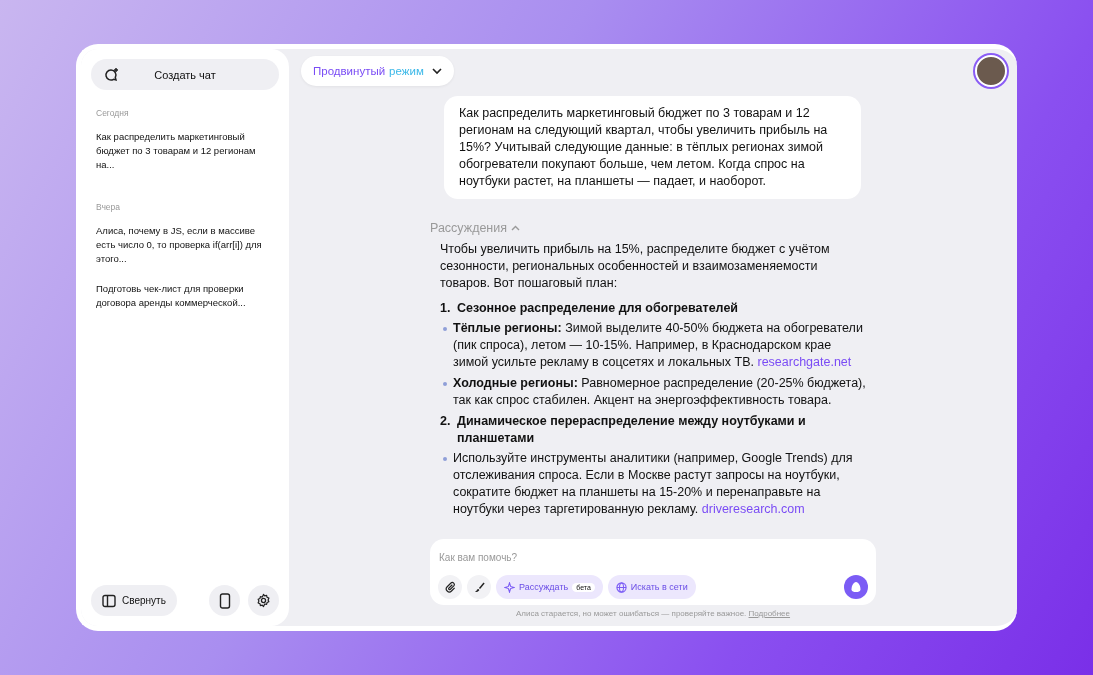  What do you see at coordinates (635, 266) in the screenshot?
I see `answer-paragraph: Чтобы увеличить прибыль на 15%, распределите бюджет с учётом сезонности, региональных особенностей и взаимозаменяемости товаров. Вот пошаговый план:` at bounding box center [635, 266].